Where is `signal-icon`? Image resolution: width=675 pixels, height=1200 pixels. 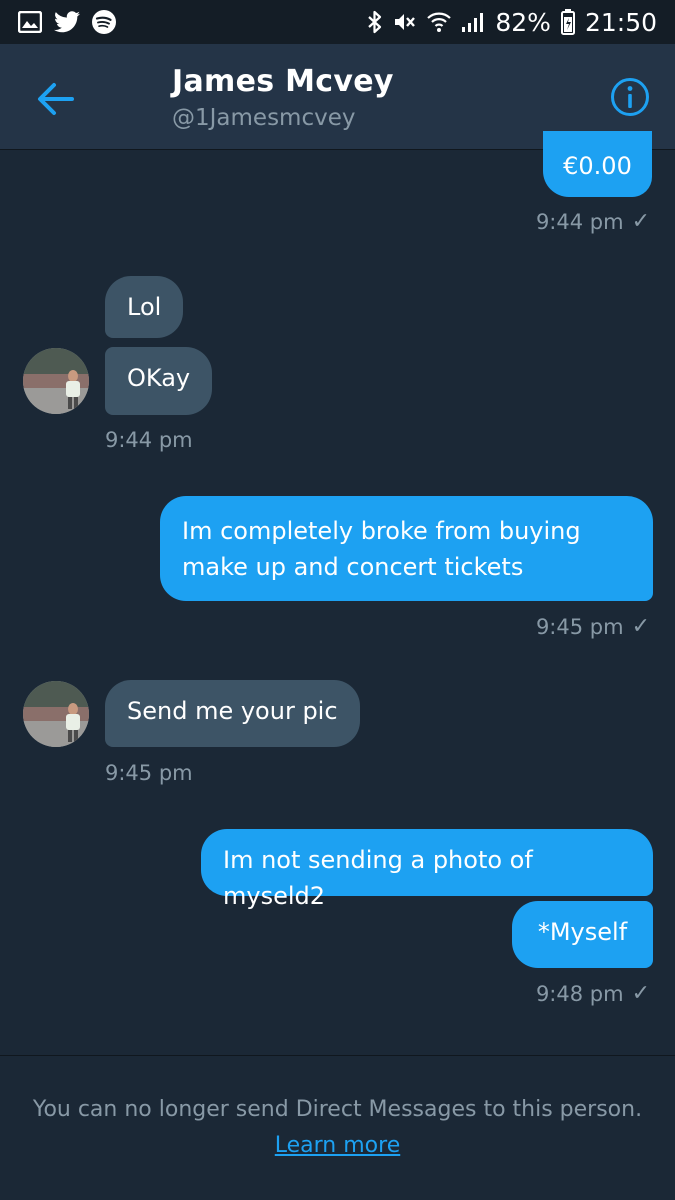
signal-icon is located at coordinates (473, 22).